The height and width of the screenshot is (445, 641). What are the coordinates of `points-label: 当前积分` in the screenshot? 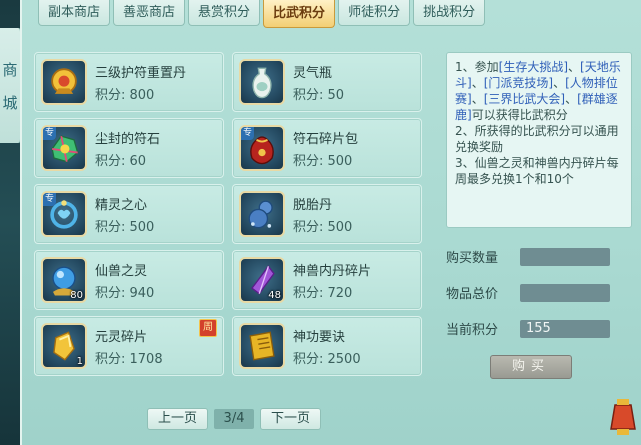 It's located at (472, 330).